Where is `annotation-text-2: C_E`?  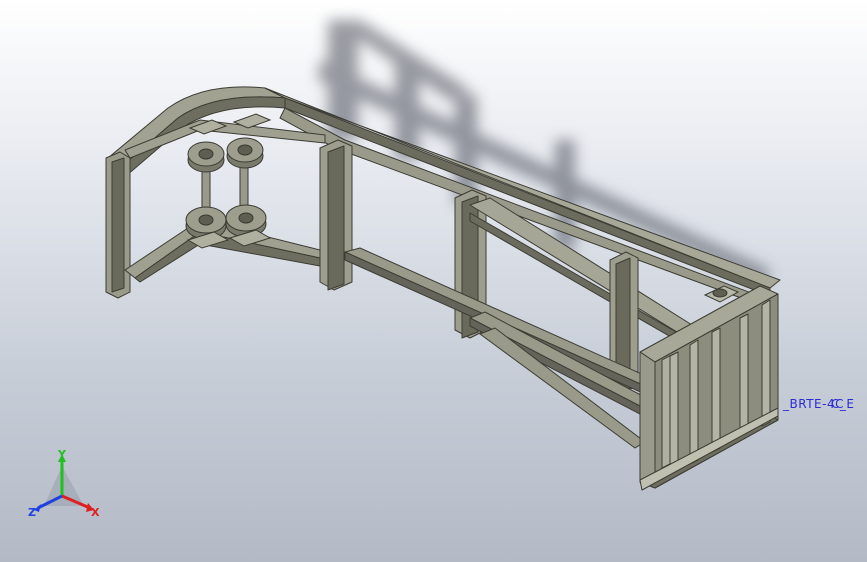 annotation-text-2: C_E is located at coordinates (843, 404).